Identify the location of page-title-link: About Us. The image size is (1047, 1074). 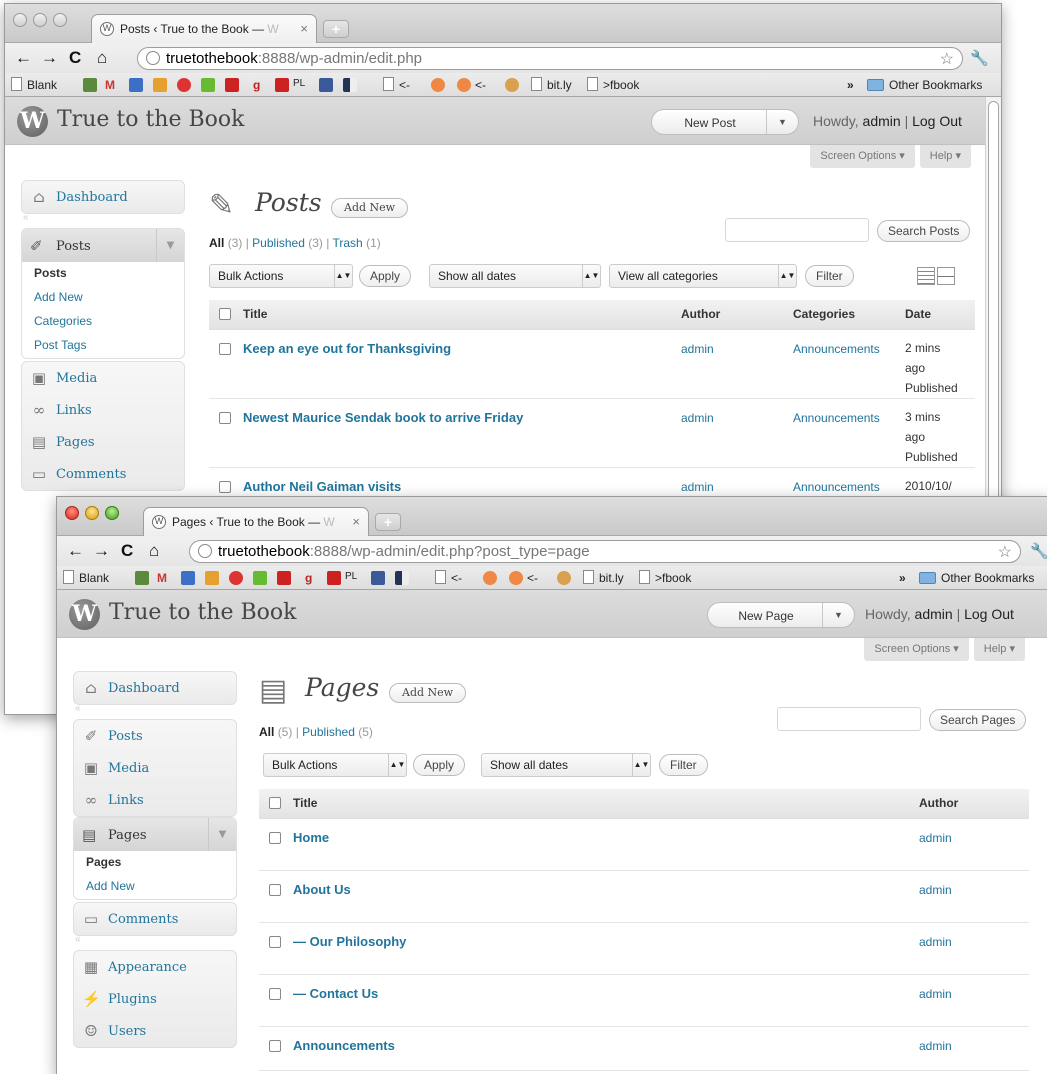
(606, 896).